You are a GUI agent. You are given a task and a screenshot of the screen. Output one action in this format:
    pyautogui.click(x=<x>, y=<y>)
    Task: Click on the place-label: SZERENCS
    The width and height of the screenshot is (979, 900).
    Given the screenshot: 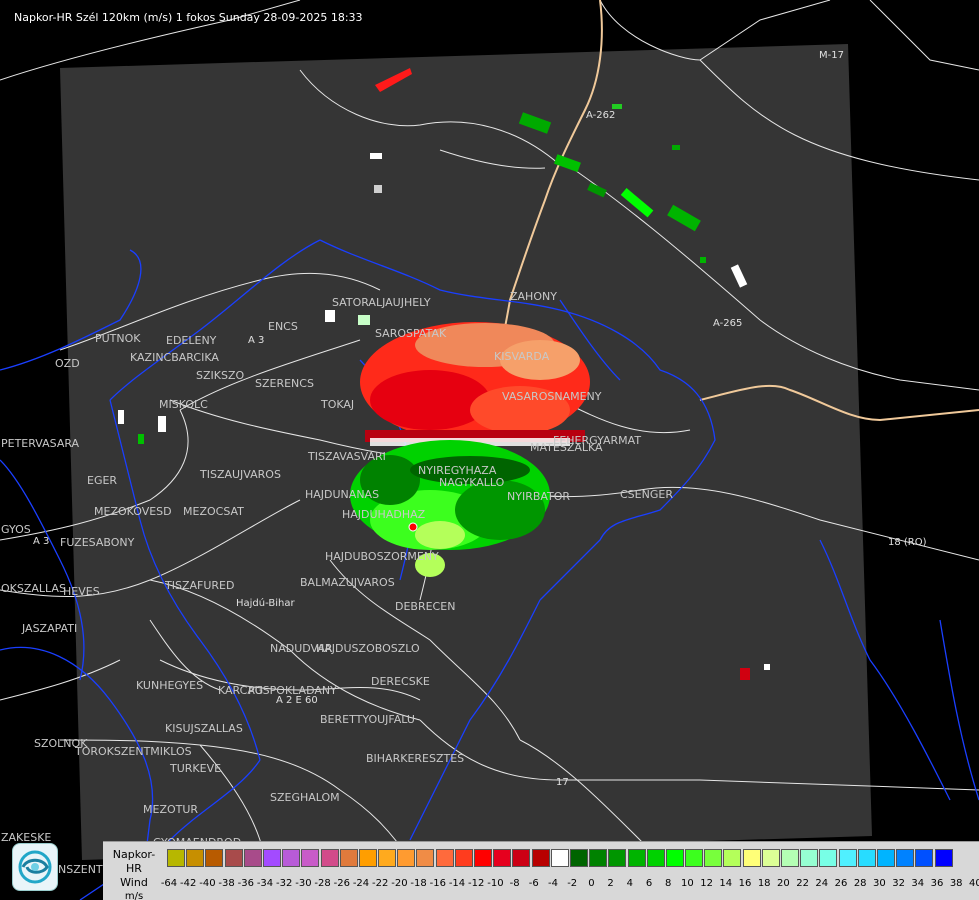 What is the action you would take?
    pyautogui.click(x=284, y=383)
    